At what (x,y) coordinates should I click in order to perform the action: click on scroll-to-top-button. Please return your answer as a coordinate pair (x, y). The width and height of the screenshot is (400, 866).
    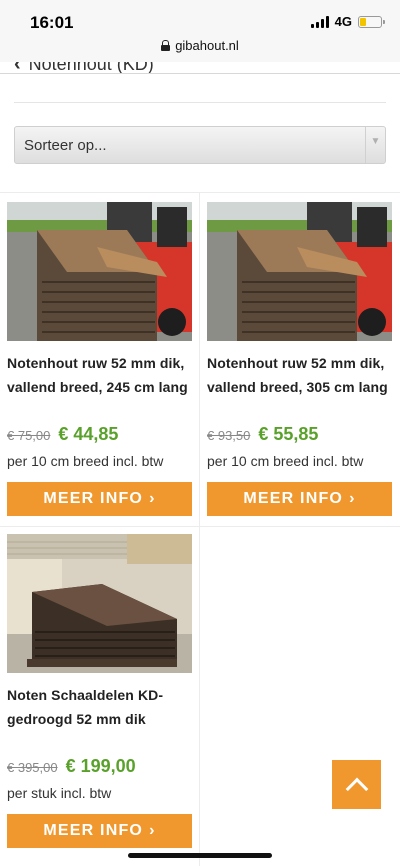
    Looking at the image, I should click on (356, 784).